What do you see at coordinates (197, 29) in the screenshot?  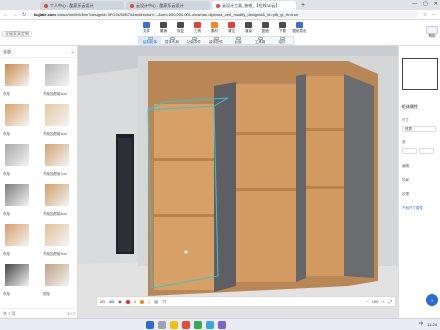 I see `tool-button: 工具` at bounding box center [197, 29].